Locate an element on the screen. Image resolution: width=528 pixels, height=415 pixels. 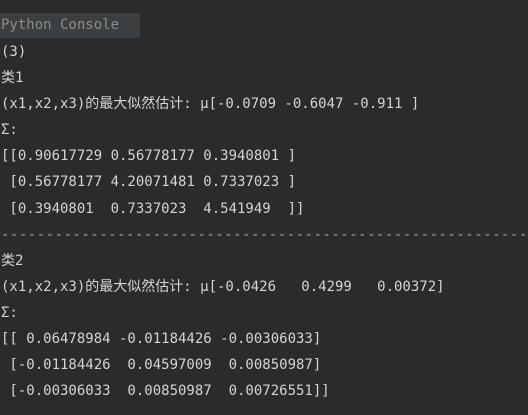
console-line-class1-matrix-row2: [0.56778177 4.20071481 0.7337023 ] is located at coordinates (149, 182).